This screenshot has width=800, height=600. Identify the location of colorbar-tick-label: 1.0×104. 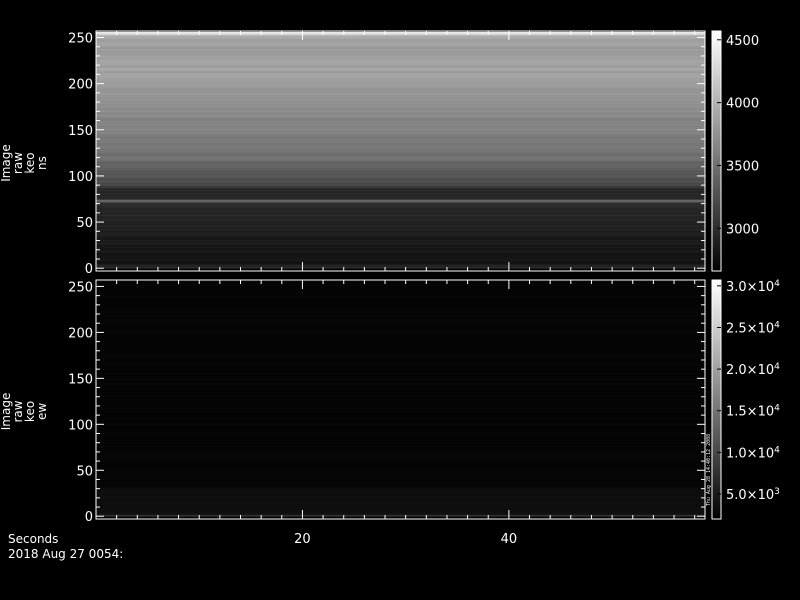
(753, 453).